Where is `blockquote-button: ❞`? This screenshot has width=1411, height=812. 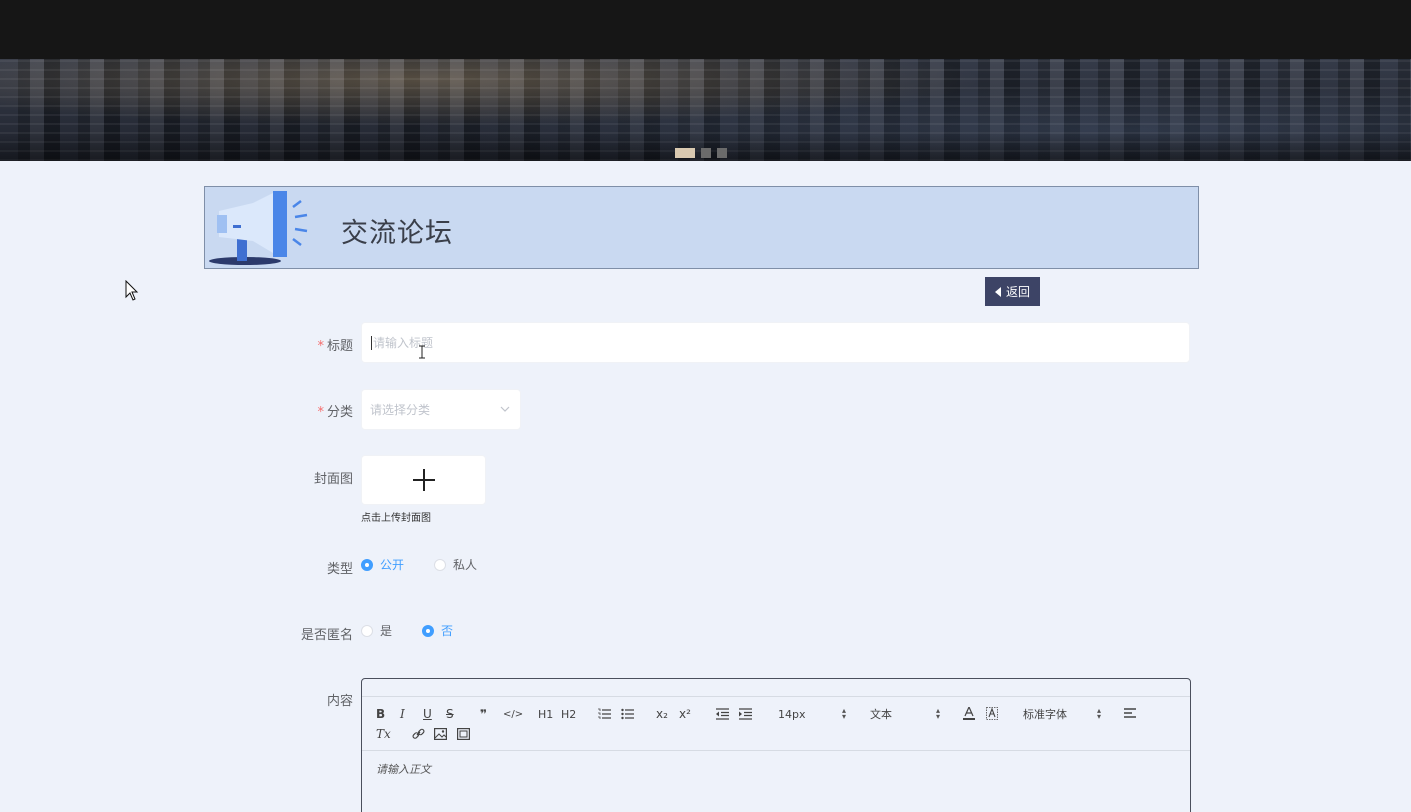
blockquote-button: ❞ is located at coordinates (483, 714).